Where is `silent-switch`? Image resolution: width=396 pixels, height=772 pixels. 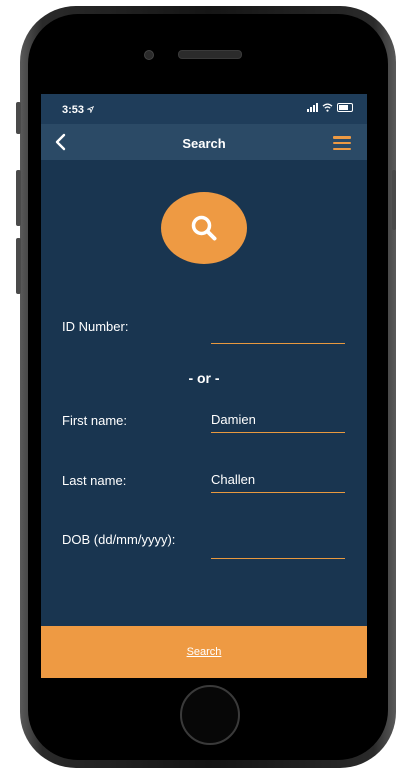
silent-switch is located at coordinates (18, 118).